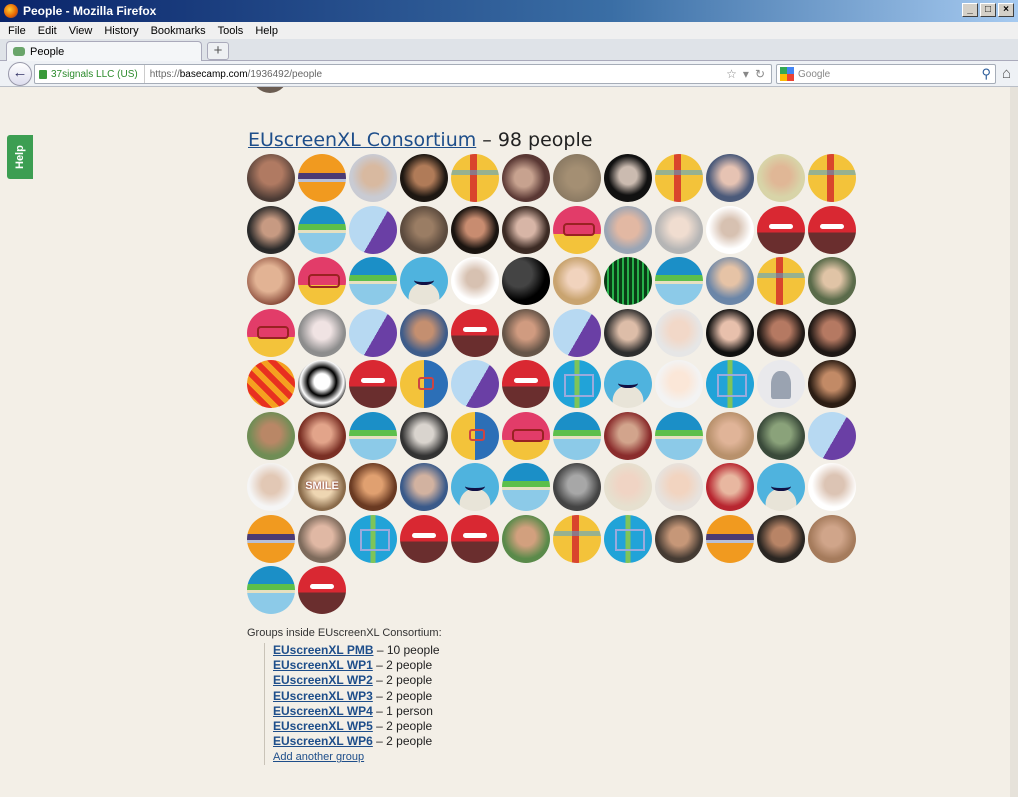 This screenshot has height=797, width=1018. I want to click on subgroup-link: EUscreenXL PMB, so click(323, 650).